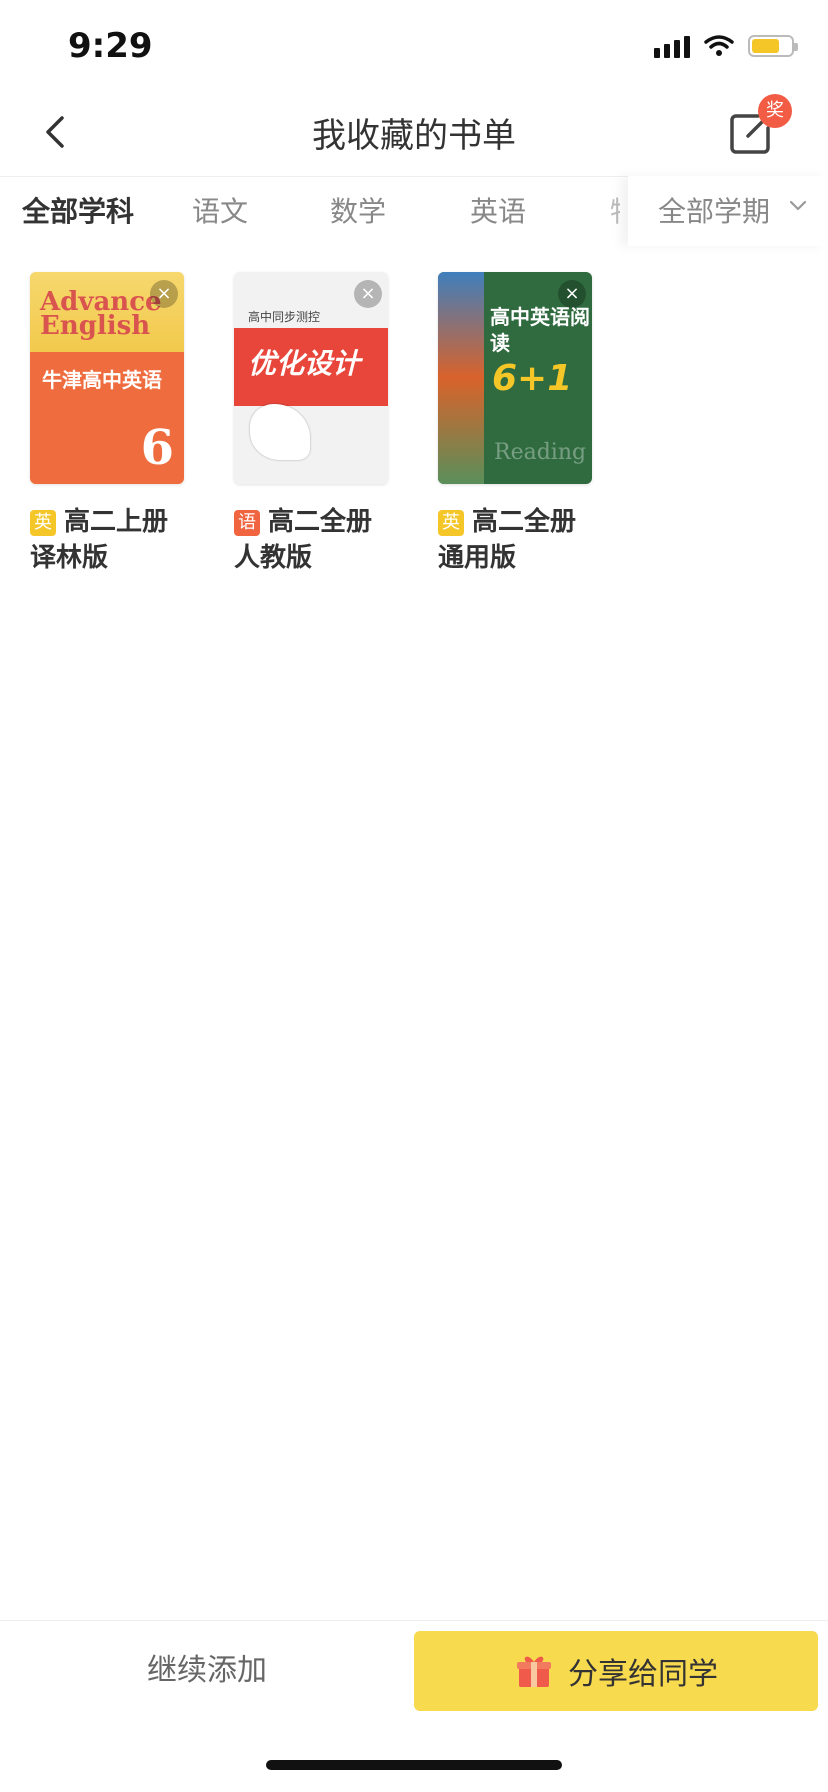 This screenshot has height=1792, width=828. I want to click on cover-title: 优化设计, so click(304, 363).